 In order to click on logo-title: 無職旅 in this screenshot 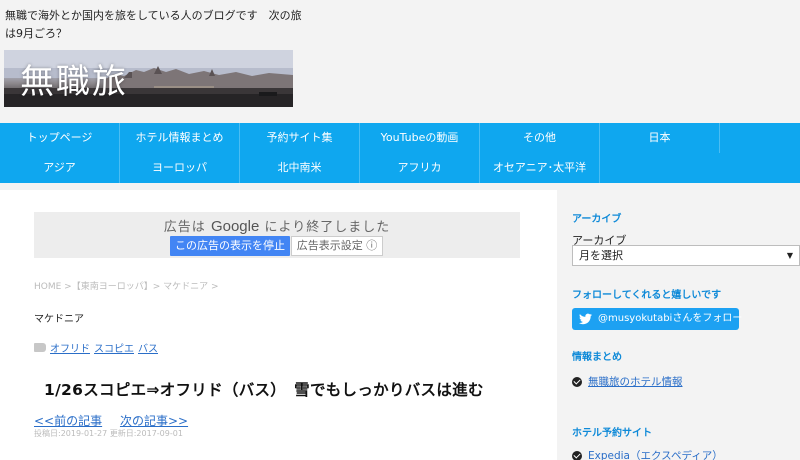, I will do `click(74, 82)`.